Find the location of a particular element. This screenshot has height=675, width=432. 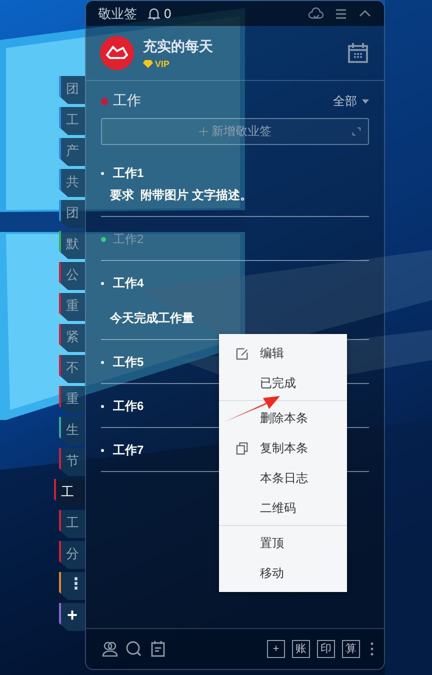

category-tab: 生 is located at coordinates (72, 431).